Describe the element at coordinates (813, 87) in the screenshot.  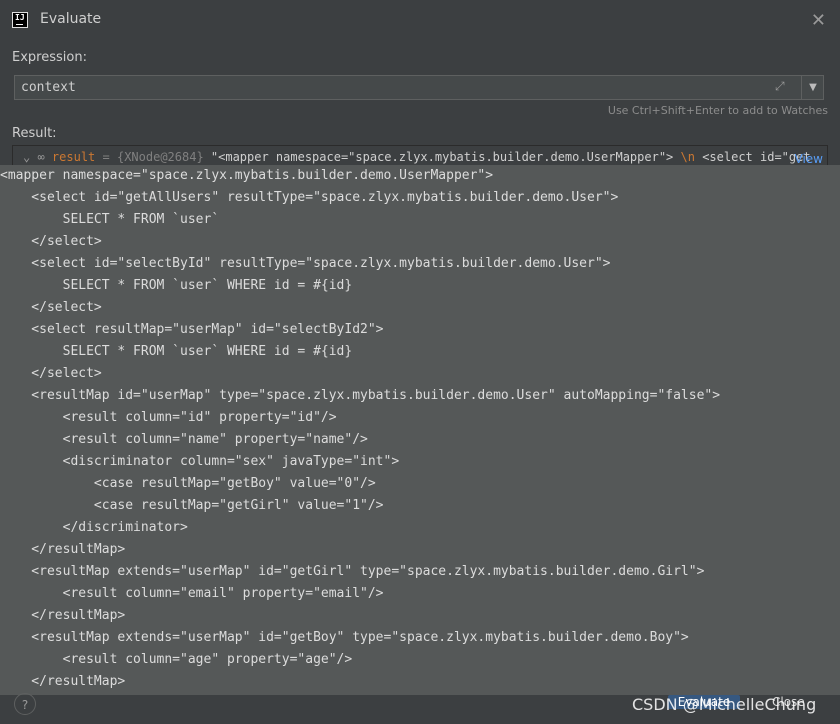
I see `history-dropdown-icon: ▼` at that location.